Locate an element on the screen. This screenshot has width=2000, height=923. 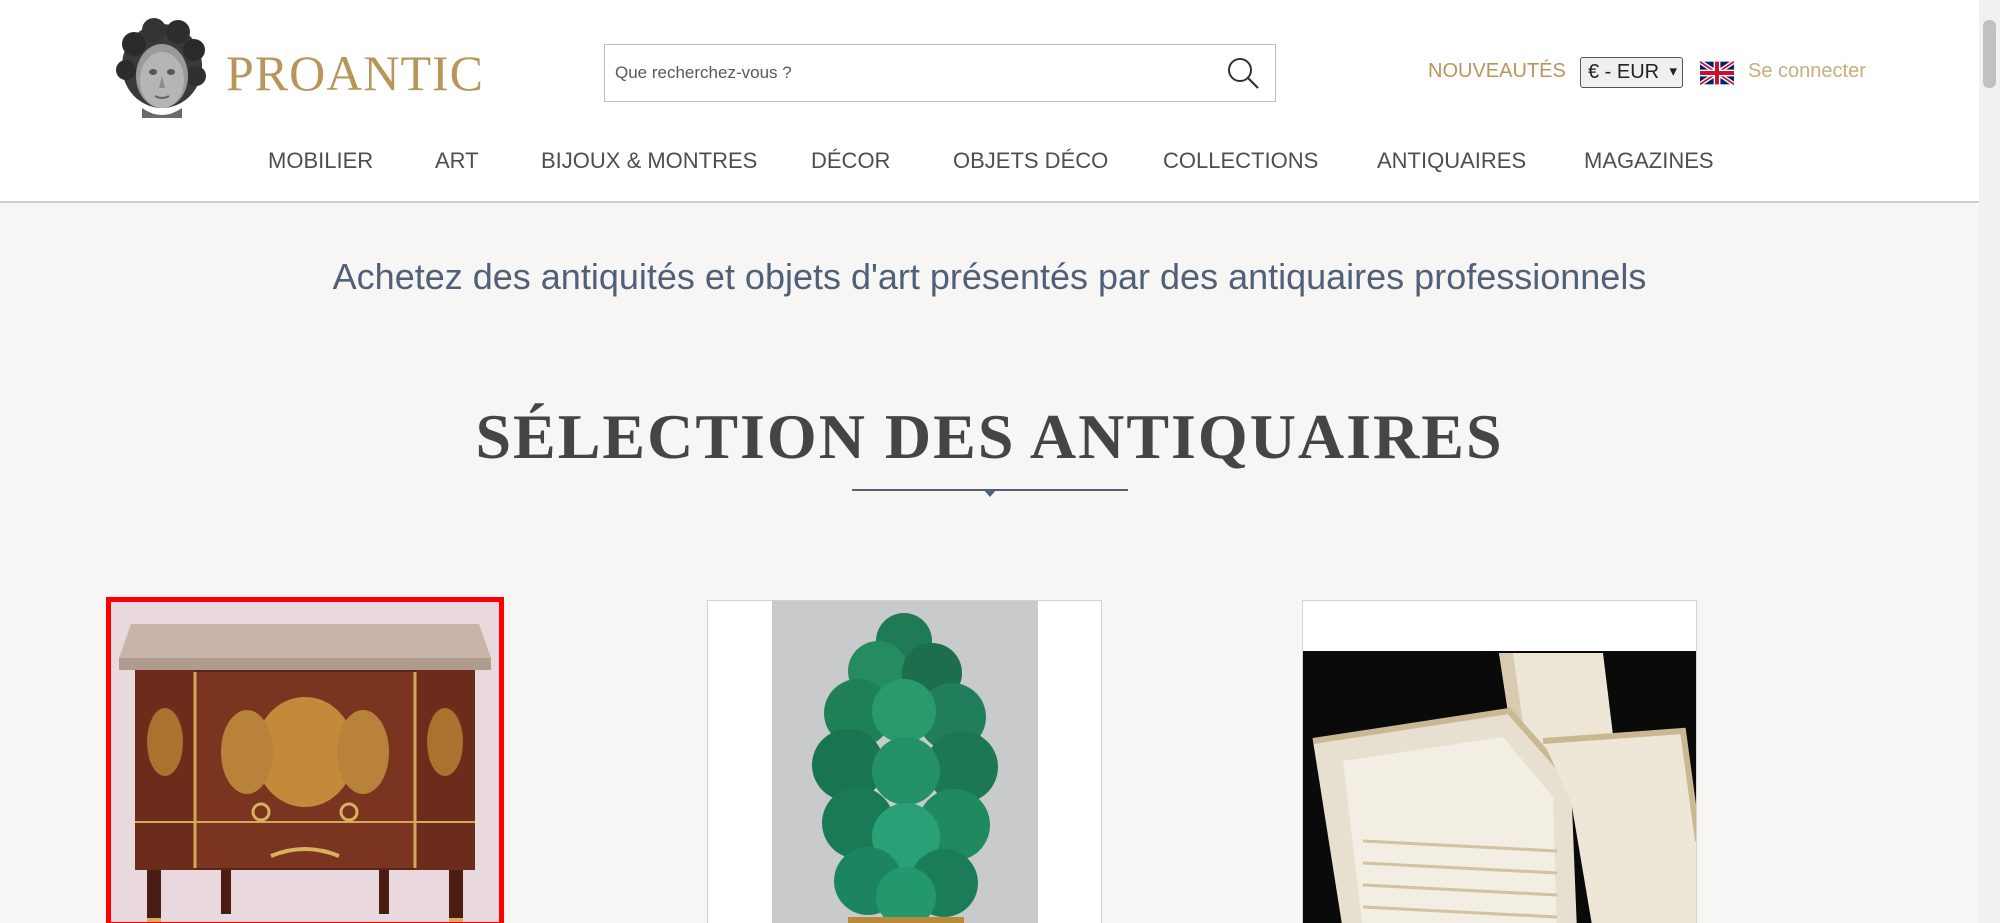
product-card-sculpture is located at coordinates (904, 761).